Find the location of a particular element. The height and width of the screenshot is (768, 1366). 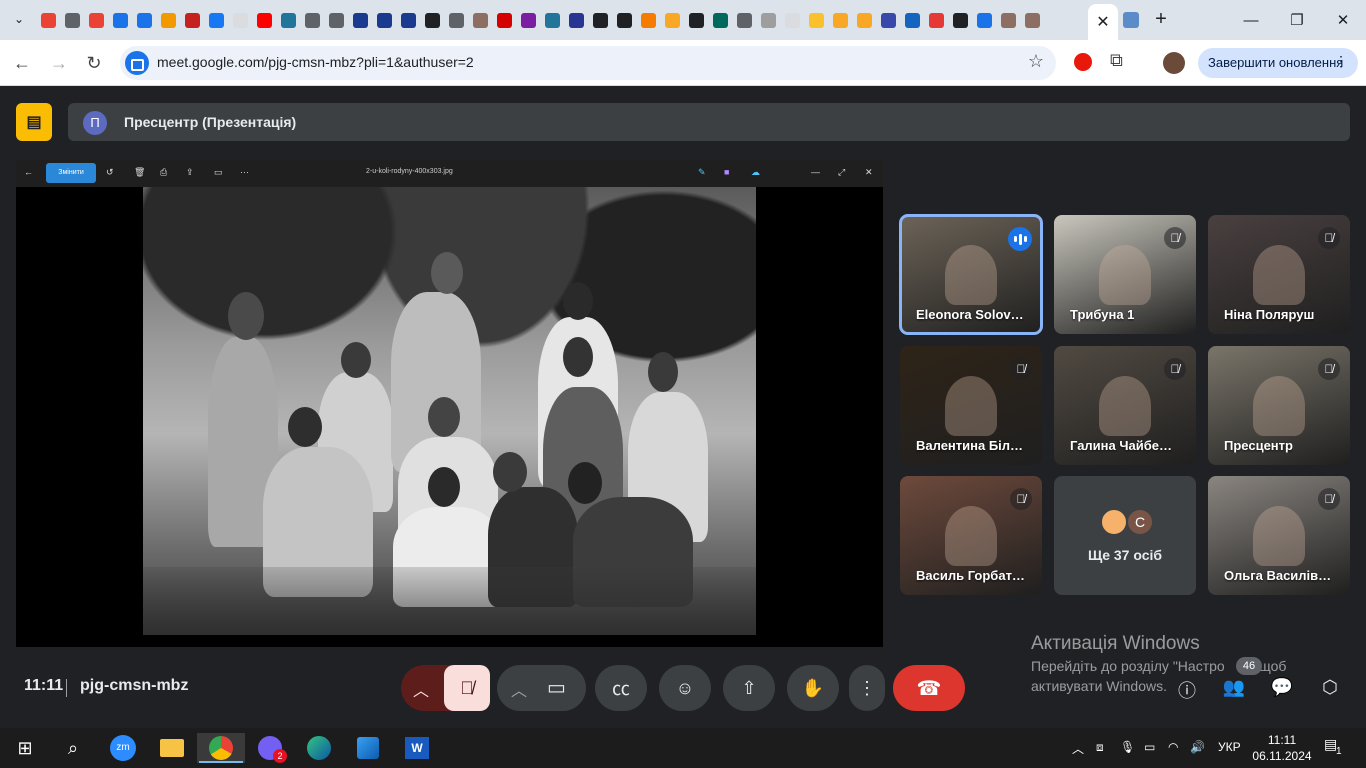

close-window-button: ✕ is located at coordinates (1343, 20).